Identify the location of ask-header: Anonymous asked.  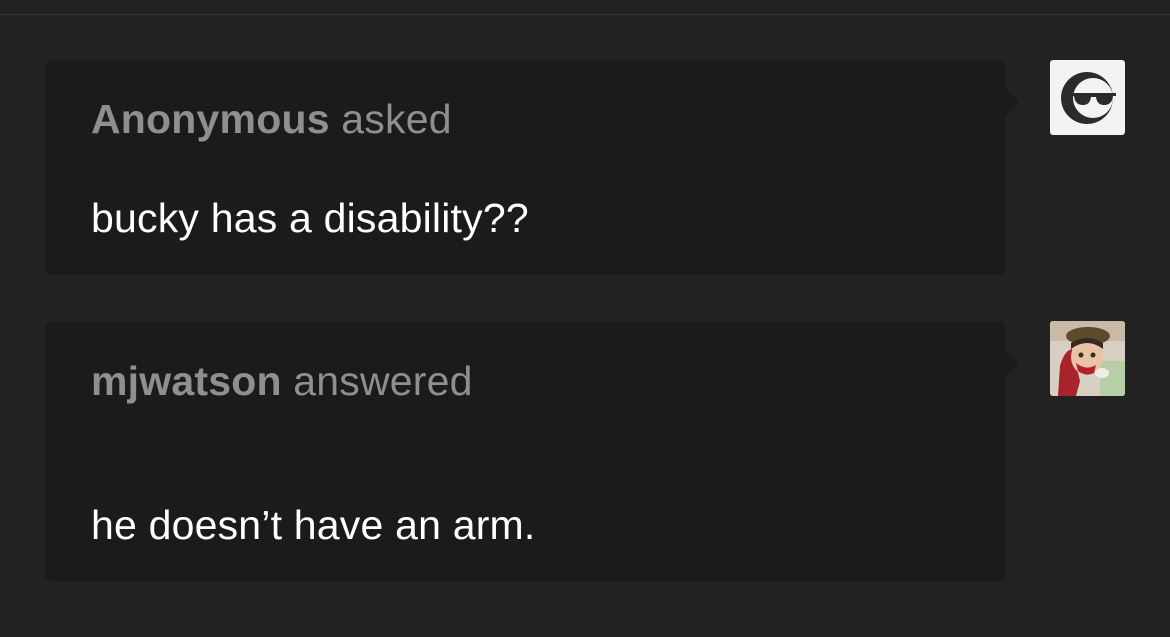
(271, 119).